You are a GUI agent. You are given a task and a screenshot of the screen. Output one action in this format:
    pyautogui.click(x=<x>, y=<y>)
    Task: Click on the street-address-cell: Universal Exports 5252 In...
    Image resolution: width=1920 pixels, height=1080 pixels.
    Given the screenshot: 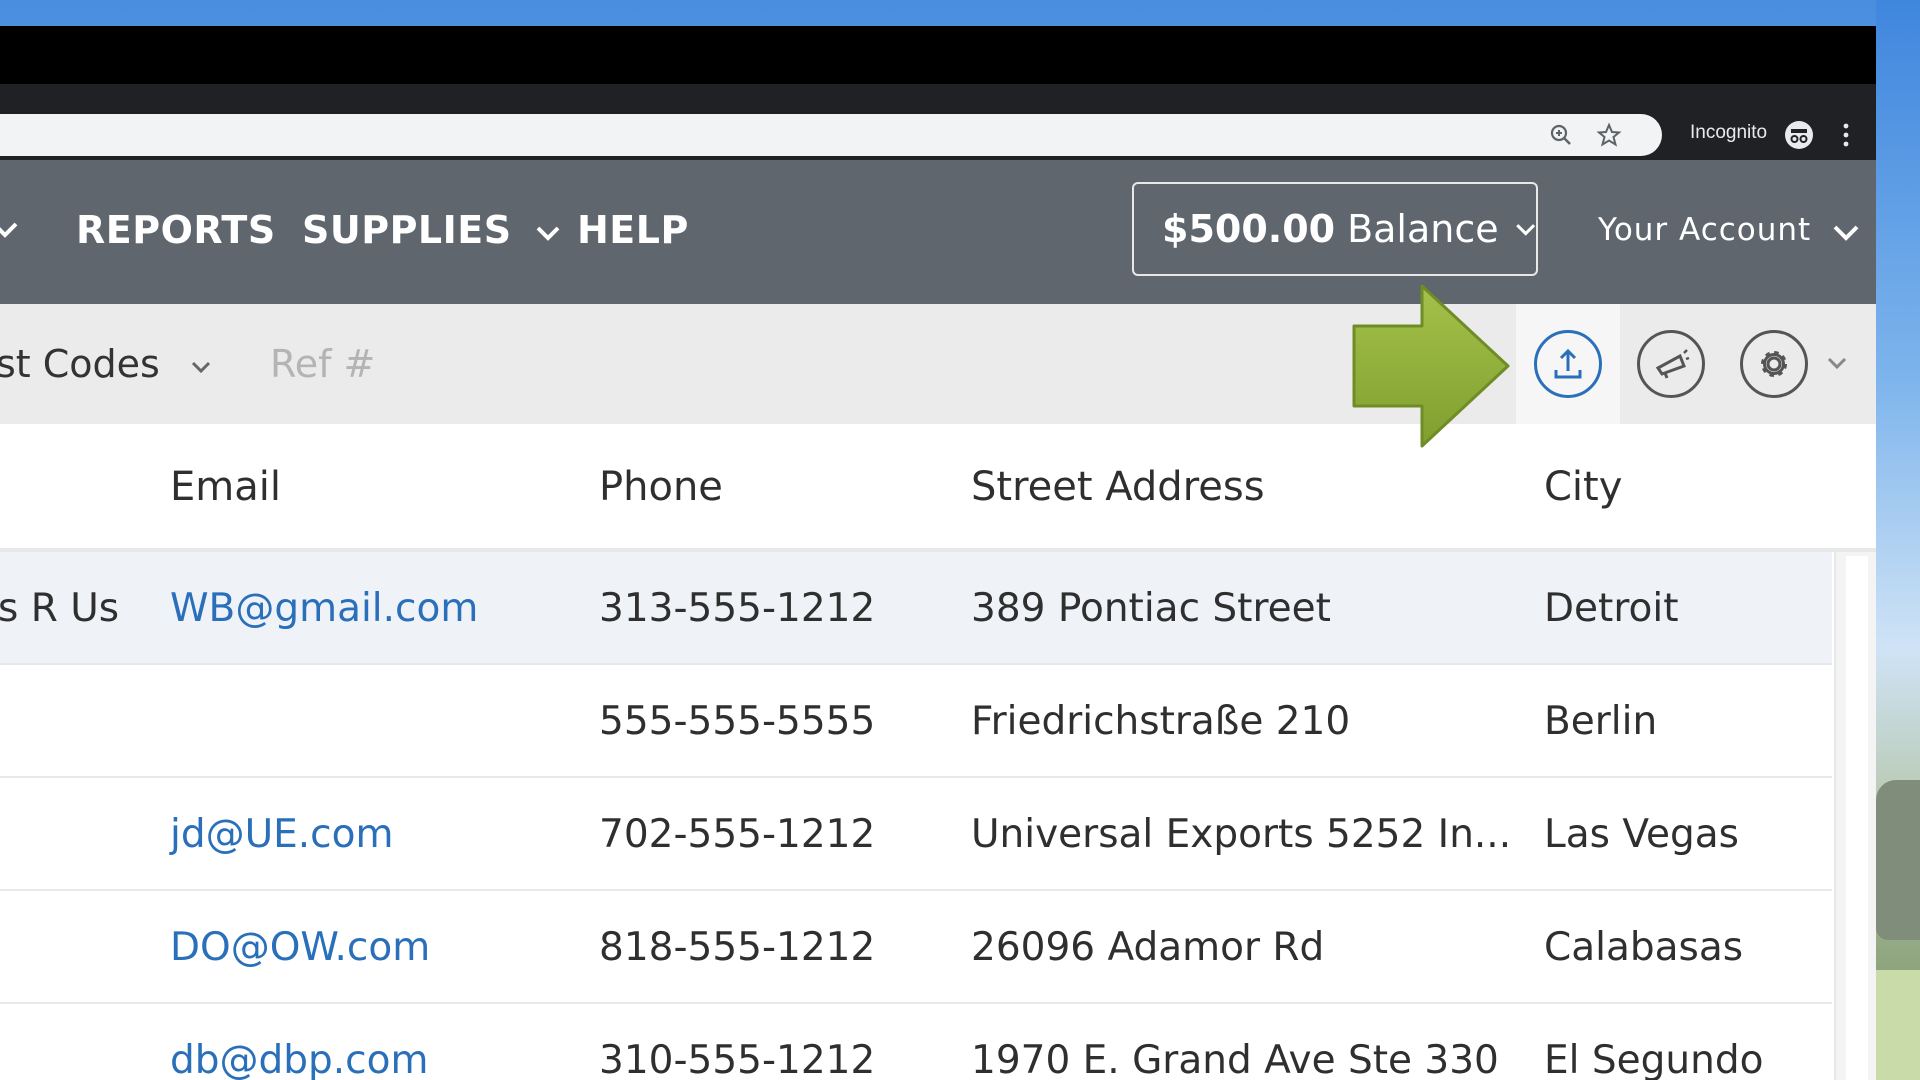 What is the action you would take?
    pyautogui.click(x=1241, y=834)
    